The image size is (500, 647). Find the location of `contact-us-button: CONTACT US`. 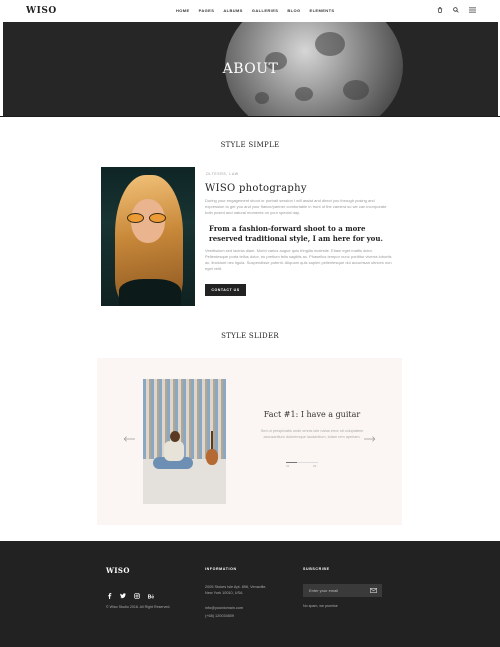

contact-us-button: CONTACT US is located at coordinates (225, 290).